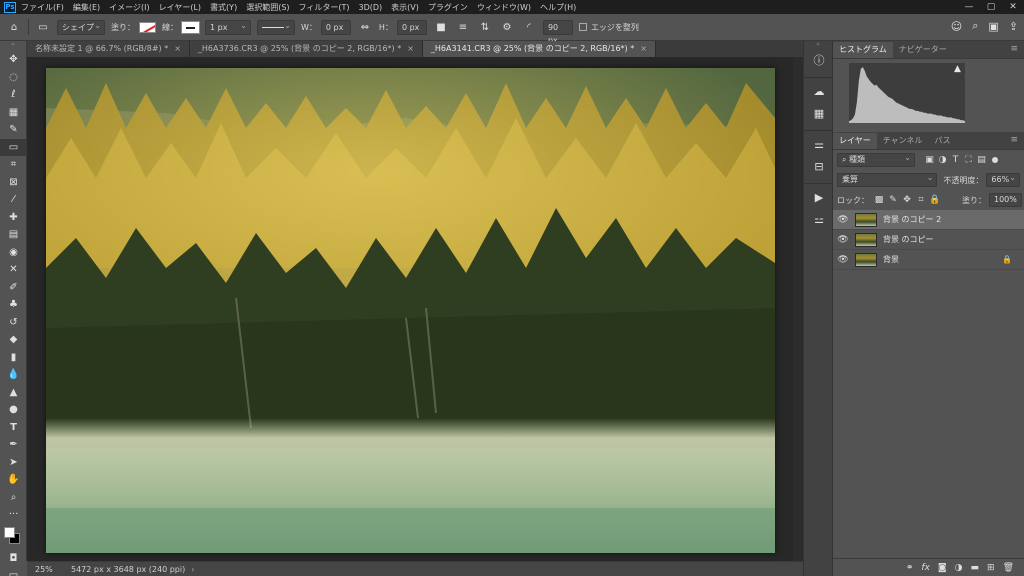 The width and height of the screenshot is (1024, 576). What do you see at coordinates (1008, 568) in the screenshot?
I see `trash-icon: 🗑` at bounding box center [1008, 568].